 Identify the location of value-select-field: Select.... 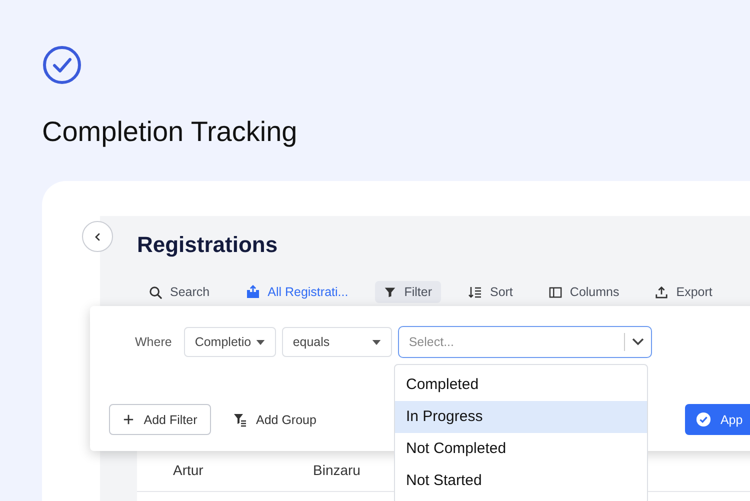
(525, 342).